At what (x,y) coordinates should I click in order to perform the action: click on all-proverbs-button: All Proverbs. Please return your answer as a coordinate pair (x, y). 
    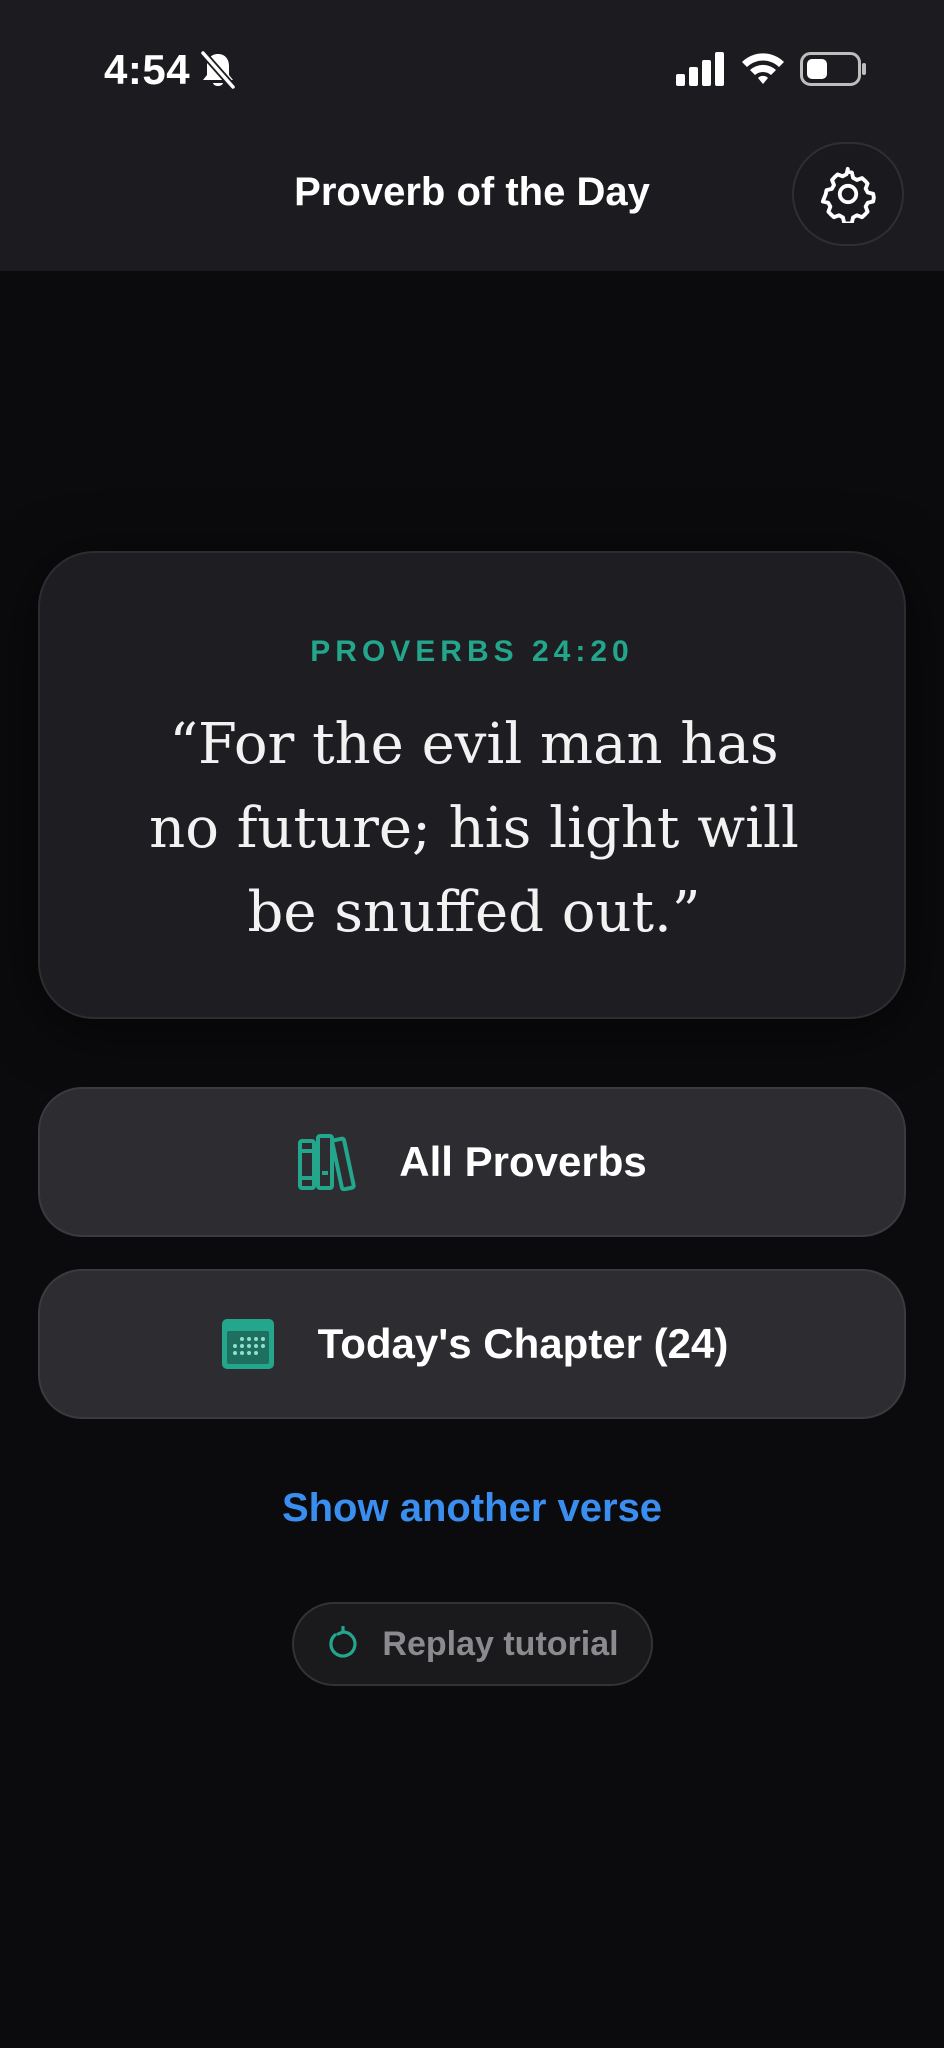
    Looking at the image, I should click on (472, 1162).